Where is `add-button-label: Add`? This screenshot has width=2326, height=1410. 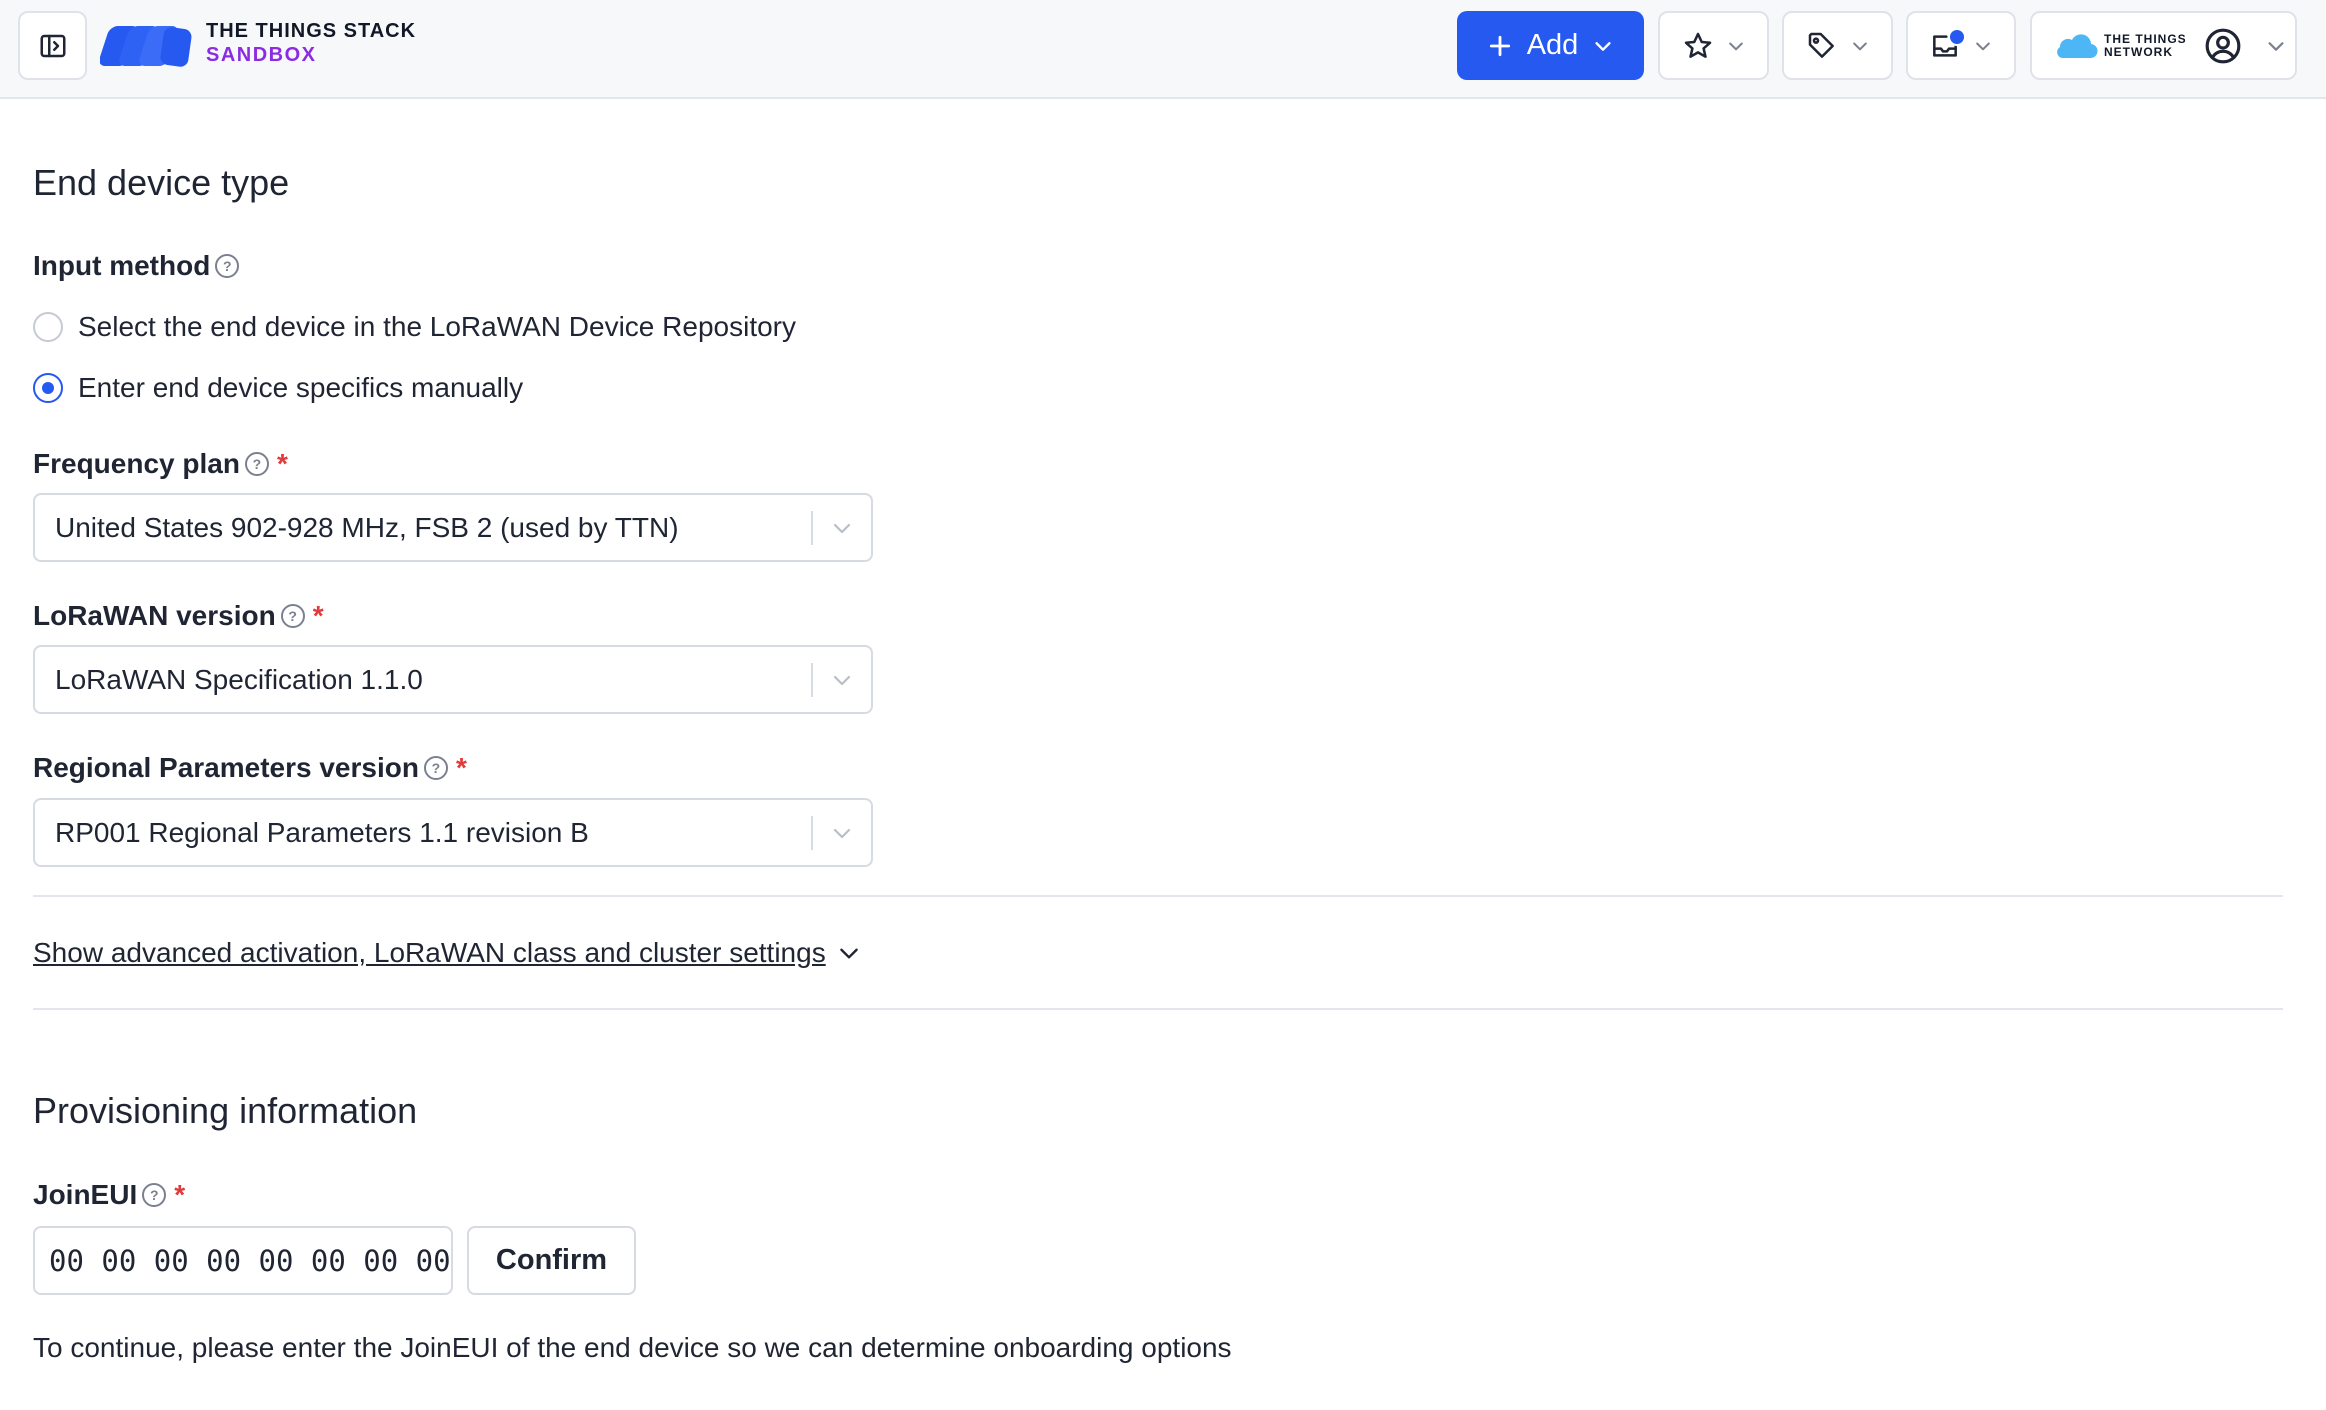 add-button-label: Add is located at coordinates (1552, 45).